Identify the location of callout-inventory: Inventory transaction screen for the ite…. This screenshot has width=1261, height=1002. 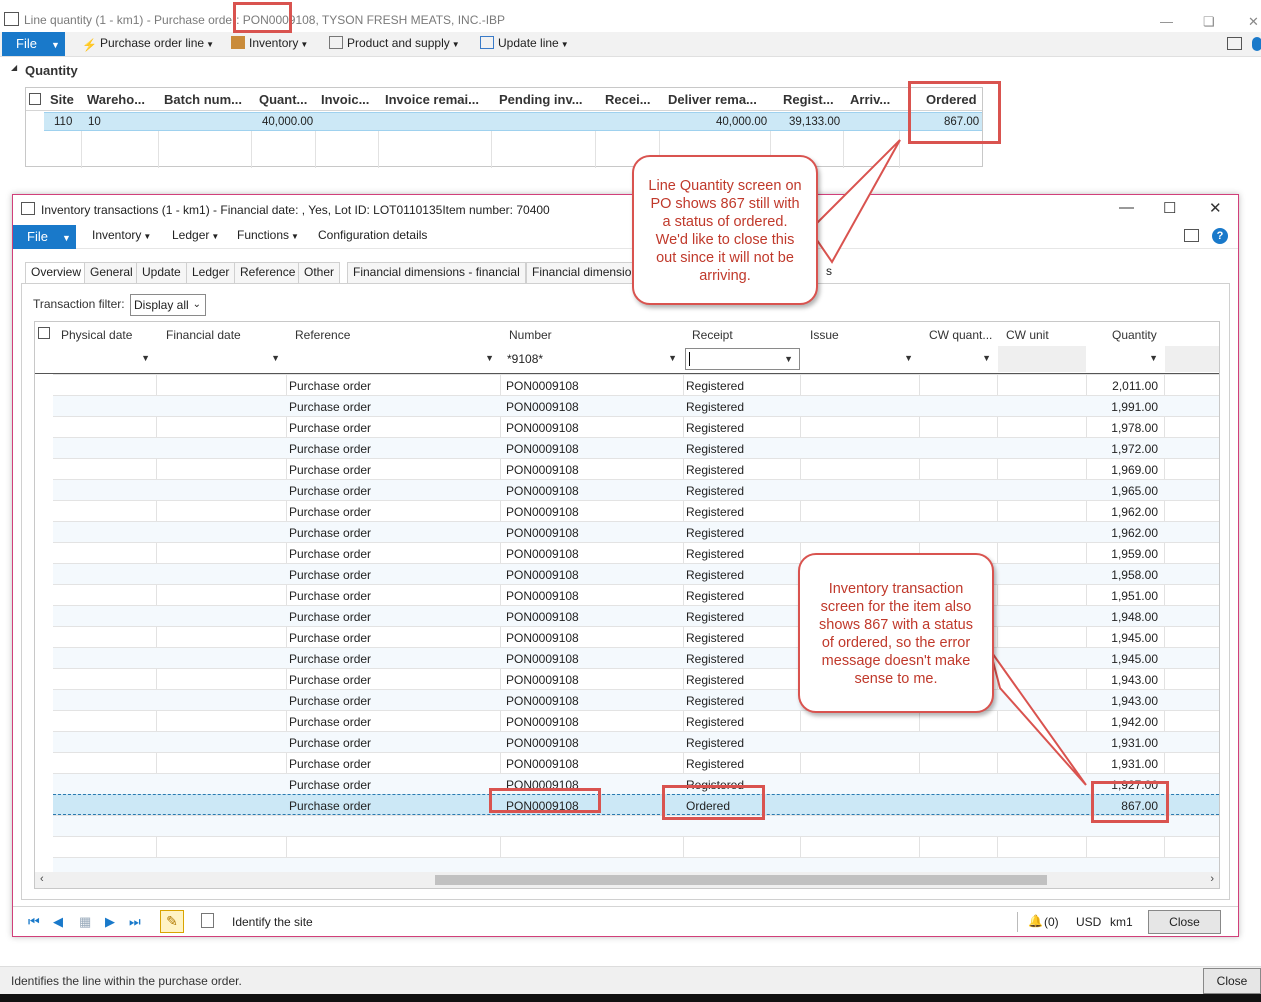
(896, 633).